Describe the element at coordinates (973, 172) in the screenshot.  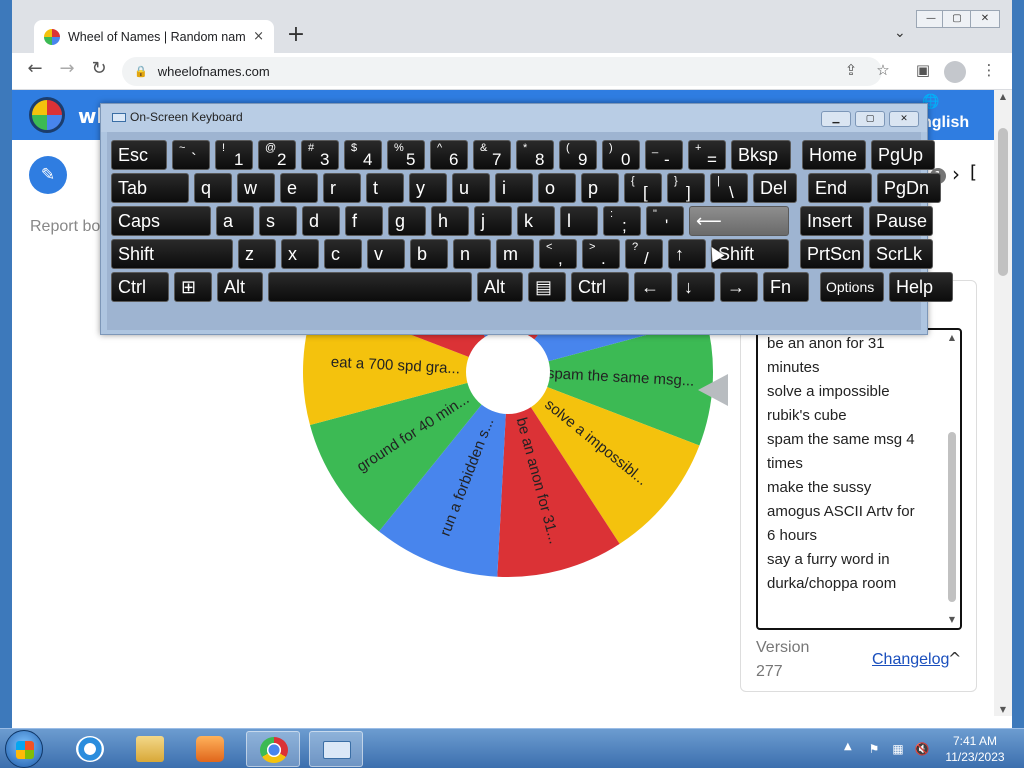
I see `panel-toggle-icon: [` at that location.